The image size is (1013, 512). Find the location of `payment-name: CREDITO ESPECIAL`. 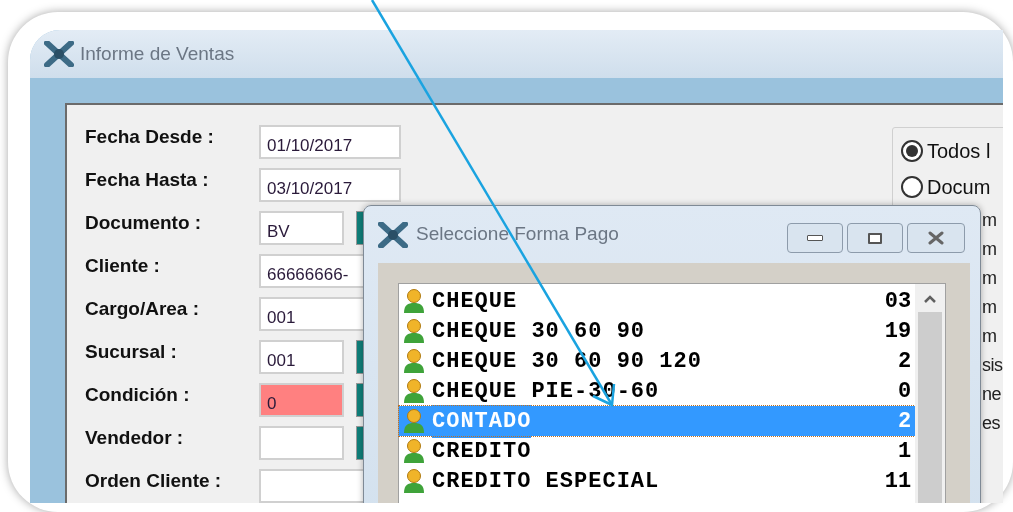

payment-name: CREDITO ESPECIAL is located at coordinates (546, 481).